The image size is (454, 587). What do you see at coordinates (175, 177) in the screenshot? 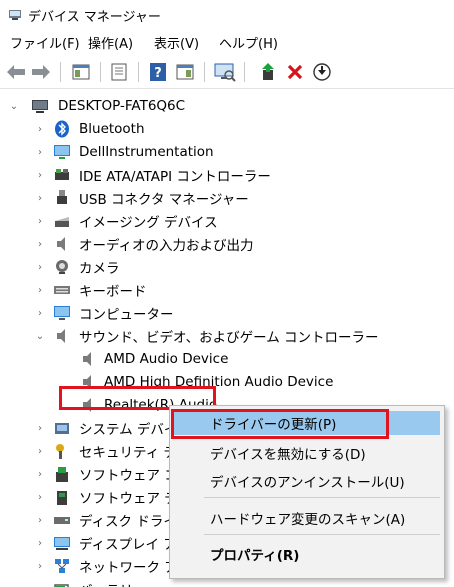
I see `tree-item-label: IDE ATA/ATAPI コントローラー` at bounding box center [175, 177].